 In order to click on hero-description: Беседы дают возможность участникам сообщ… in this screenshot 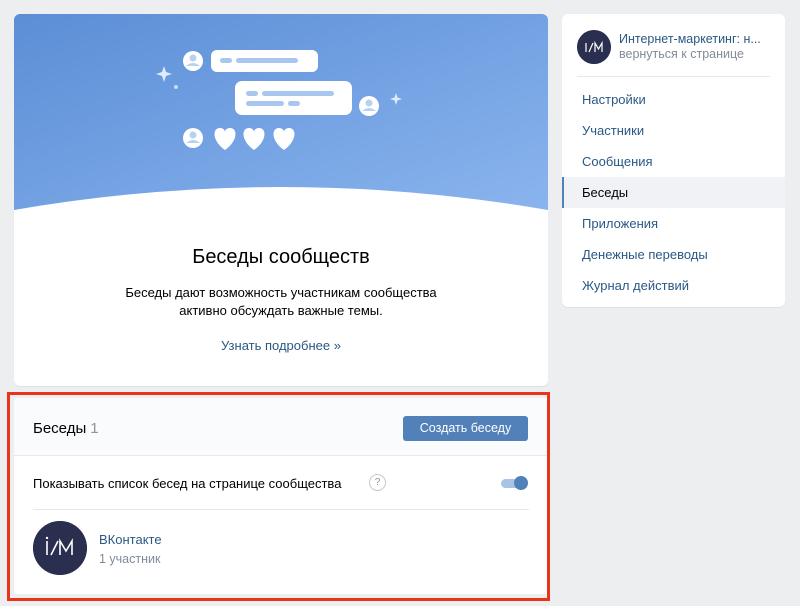, I will do `click(281, 301)`.